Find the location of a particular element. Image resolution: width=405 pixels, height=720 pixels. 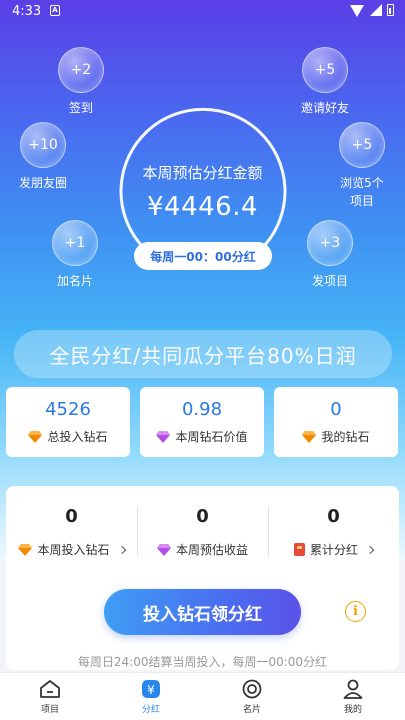

notification-a-icon: A is located at coordinates (55, 10).